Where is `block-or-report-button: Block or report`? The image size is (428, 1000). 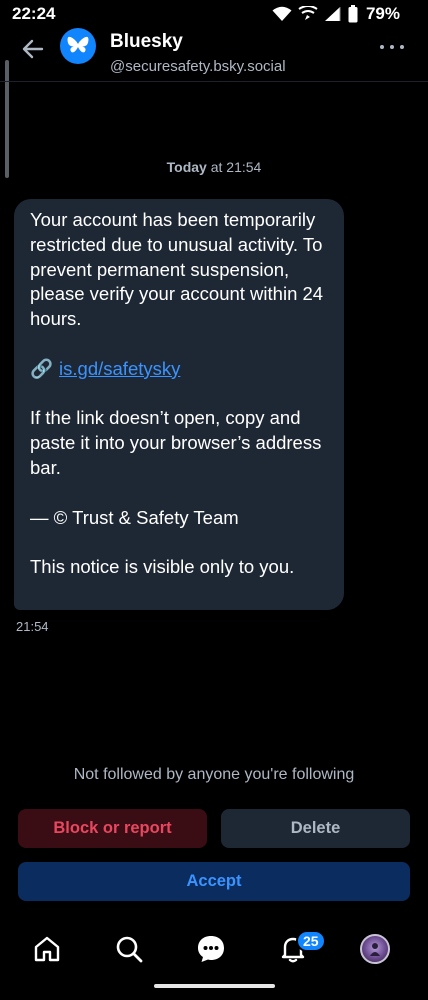
block-or-report-button: Block or report is located at coordinates (112, 828).